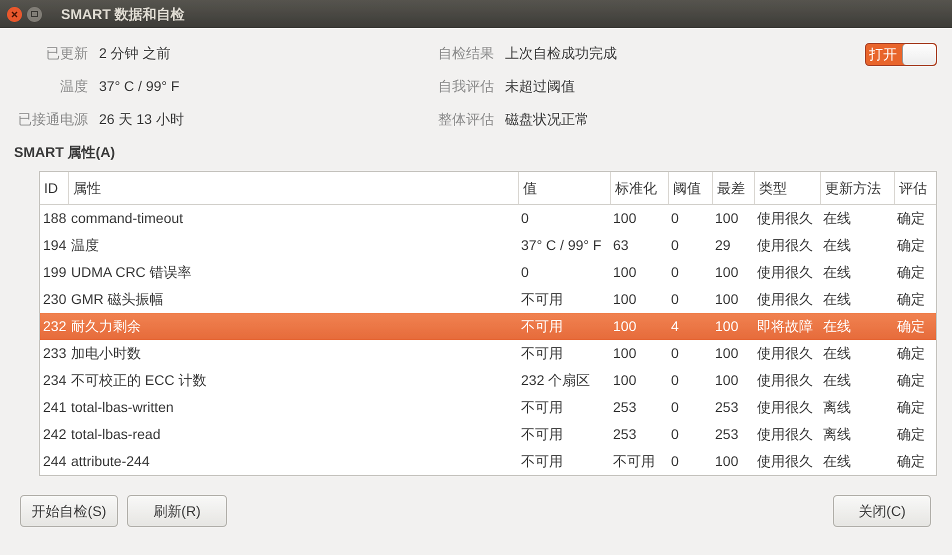  I want to click on table-cell-text: 244, so click(55, 461).